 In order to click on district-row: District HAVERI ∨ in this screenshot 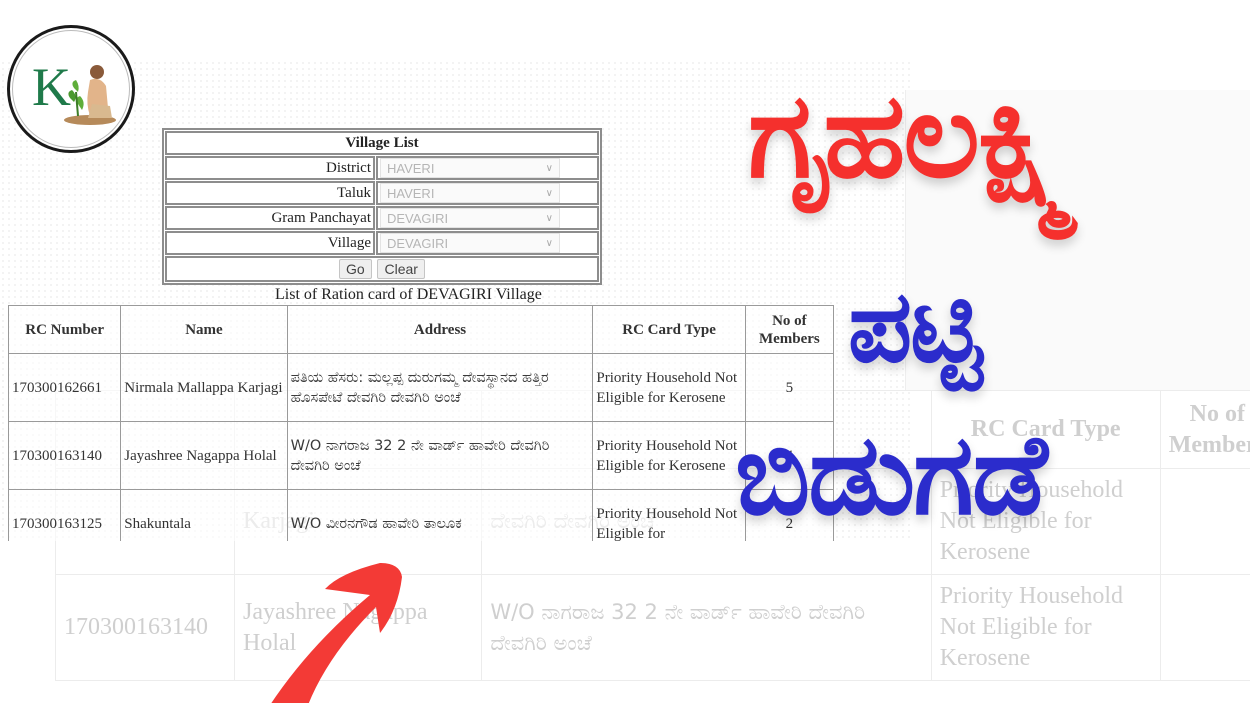, I will do `click(382, 168)`.